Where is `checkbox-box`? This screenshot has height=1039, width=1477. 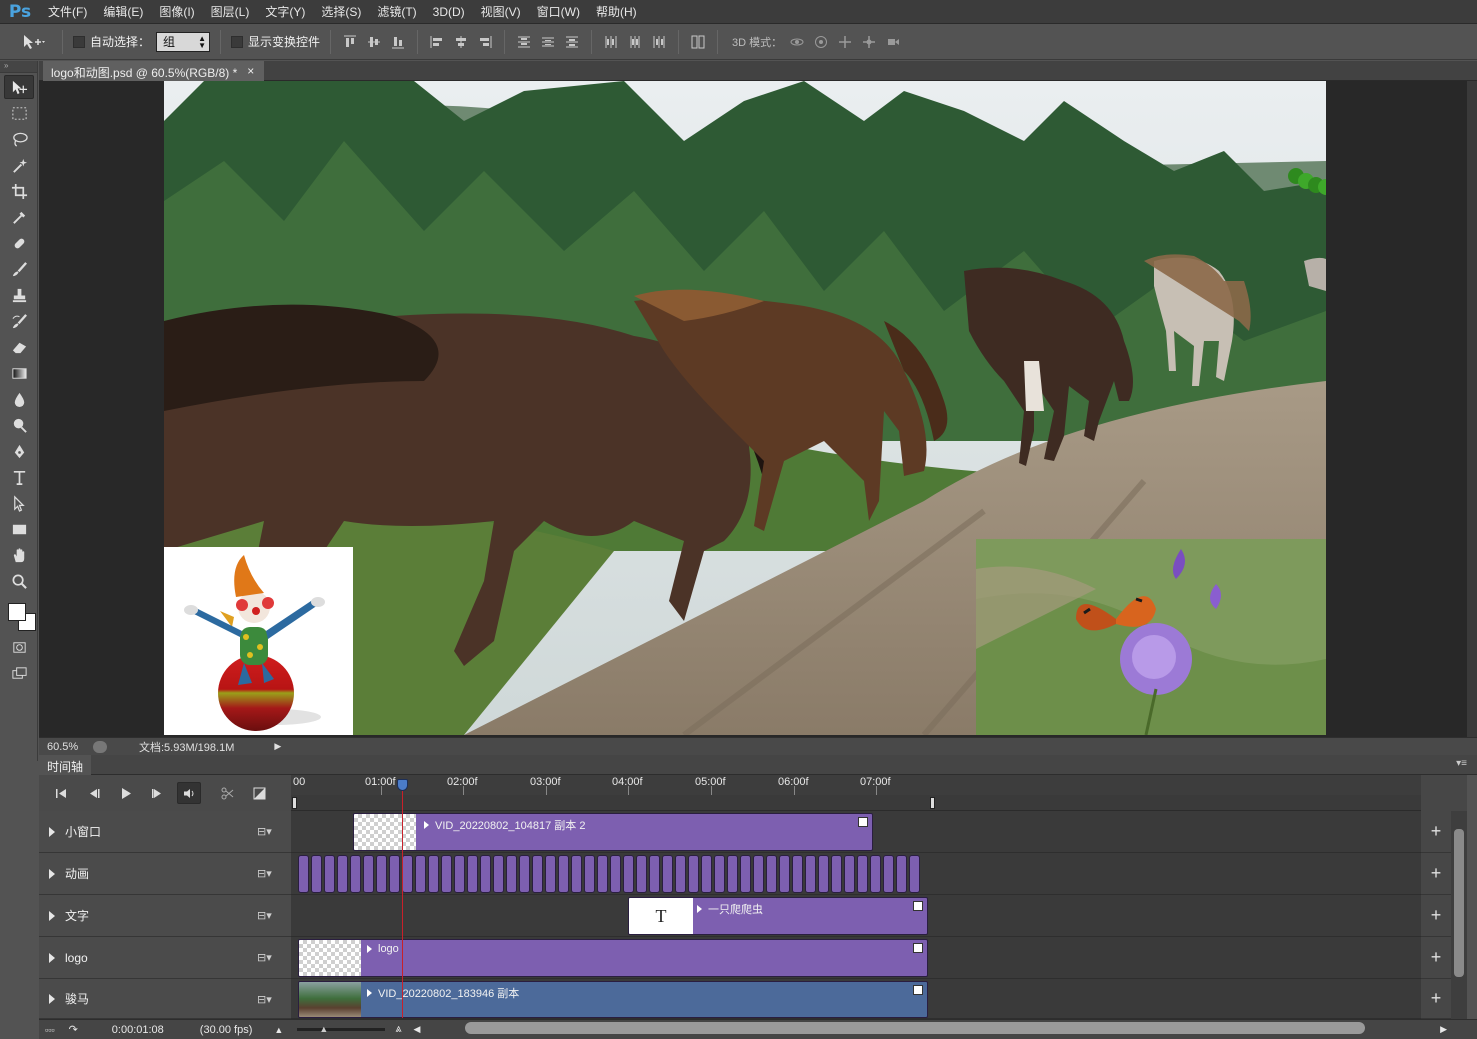
checkbox-box is located at coordinates (237, 41).